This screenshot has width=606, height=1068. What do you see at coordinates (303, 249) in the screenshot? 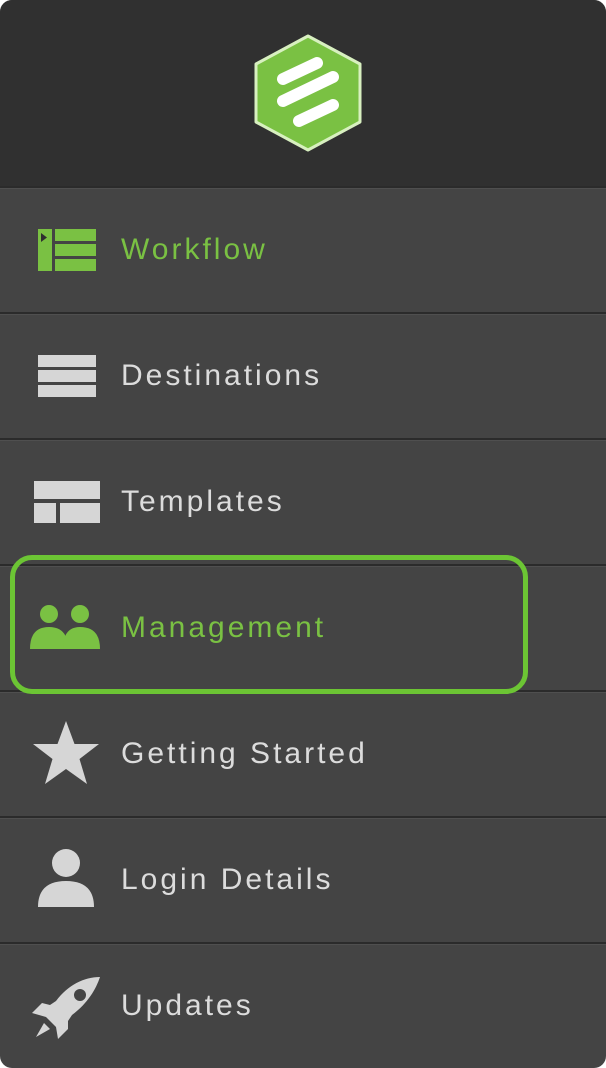
I see `sidebar-item-workflow: Workflow` at bounding box center [303, 249].